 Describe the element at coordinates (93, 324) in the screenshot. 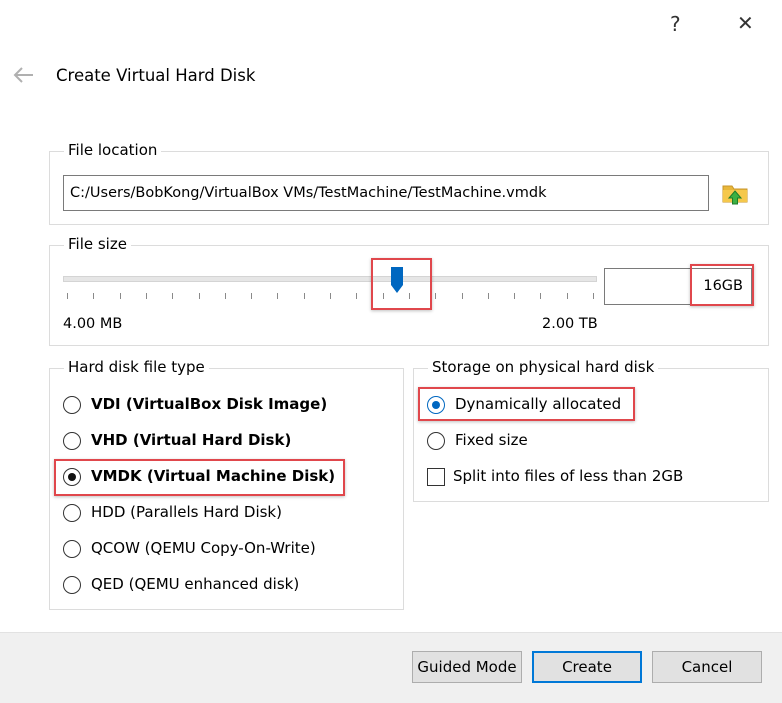

I see `min-size-label: 4.00 MB` at that location.